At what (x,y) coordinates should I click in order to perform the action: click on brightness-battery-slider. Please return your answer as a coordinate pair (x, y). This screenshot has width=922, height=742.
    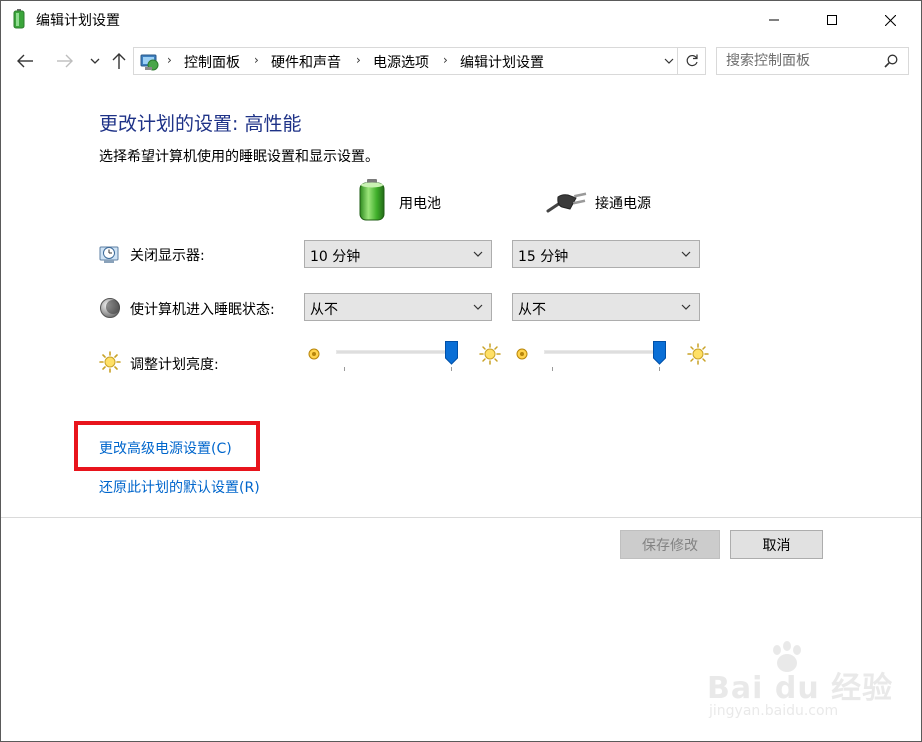
    Looking at the image, I should click on (402, 355).